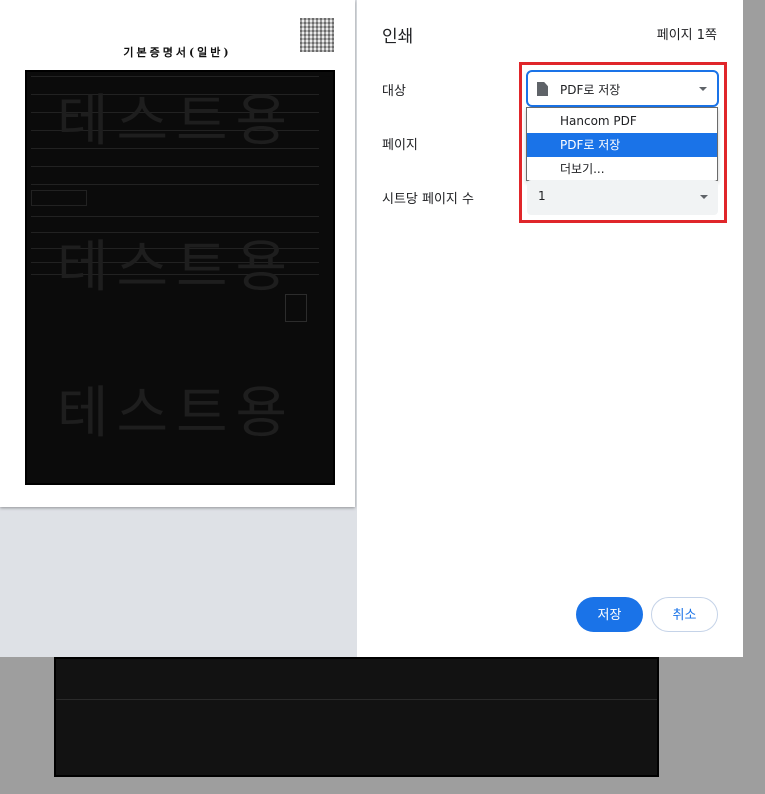 This screenshot has width=765, height=794. What do you see at coordinates (428, 199) in the screenshot?
I see `pages-per-sheet-label: 시트당 페이지 수` at bounding box center [428, 199].